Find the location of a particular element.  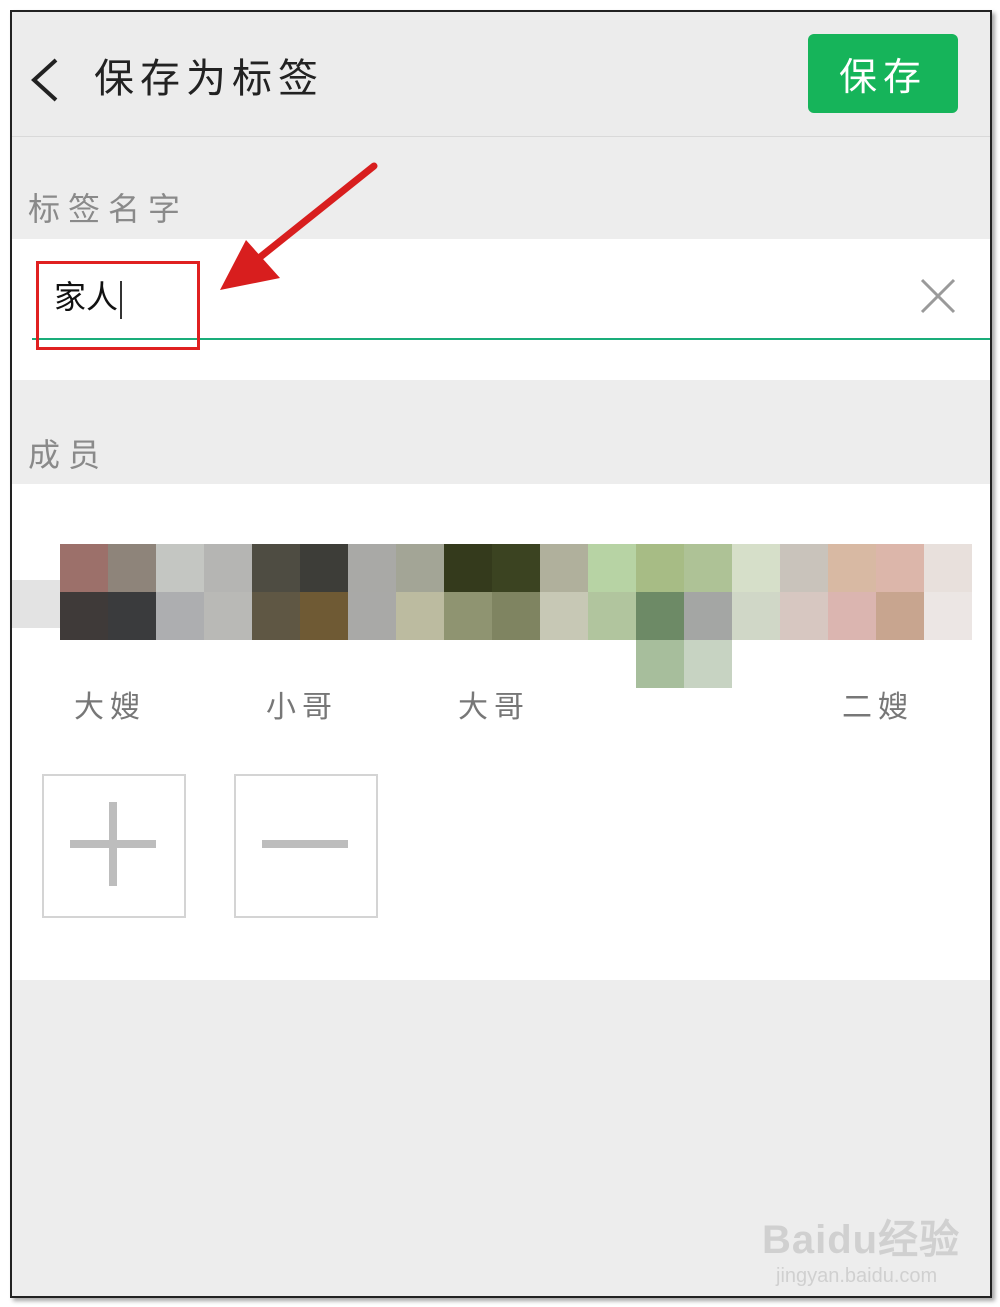

close-icon is located at coordinates (938, 296).